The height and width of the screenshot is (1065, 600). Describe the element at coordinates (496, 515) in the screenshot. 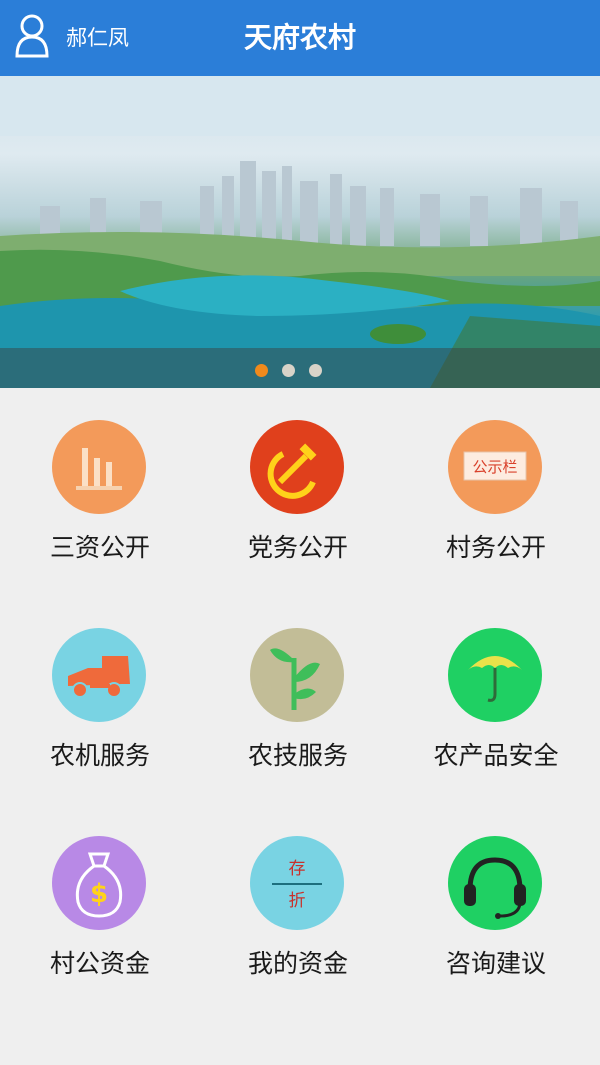

I see `menu-item-village-affairs: 公示栏 村务公开` at that location.